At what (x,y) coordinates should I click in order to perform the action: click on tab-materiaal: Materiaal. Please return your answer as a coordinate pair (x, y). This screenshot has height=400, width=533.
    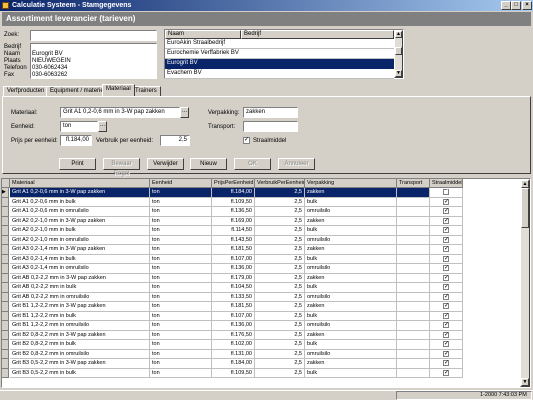
    Looking at the image, I should click on (118, 90).